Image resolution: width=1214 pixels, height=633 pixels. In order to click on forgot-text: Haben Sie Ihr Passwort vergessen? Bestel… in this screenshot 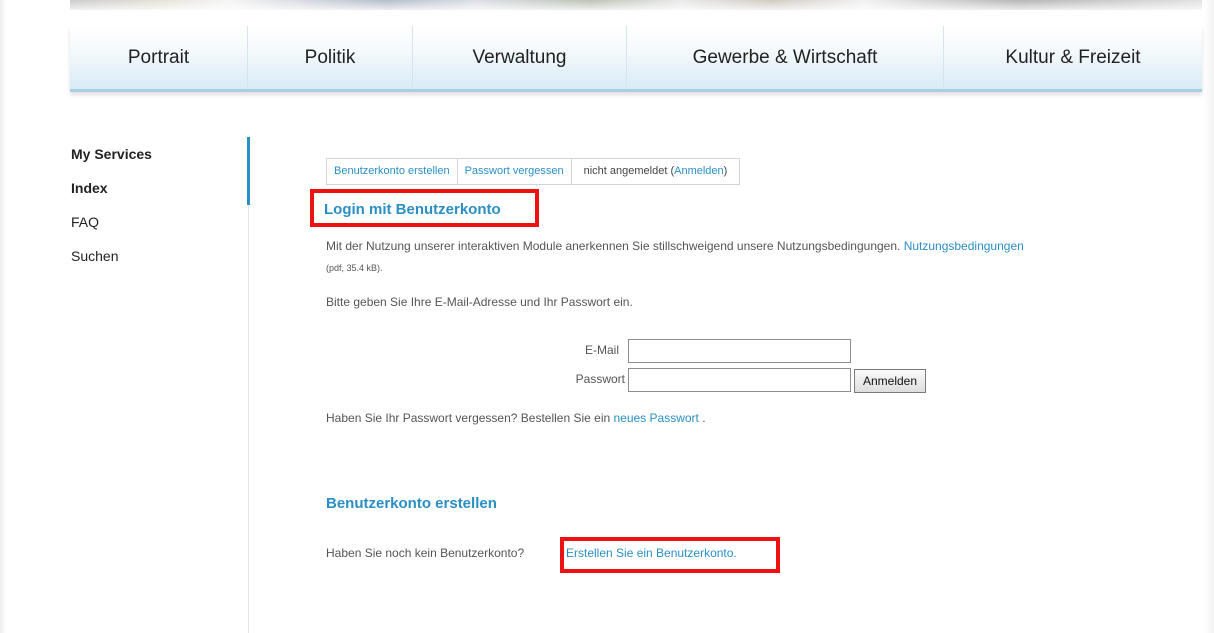, I will do `click(470, 418)`.